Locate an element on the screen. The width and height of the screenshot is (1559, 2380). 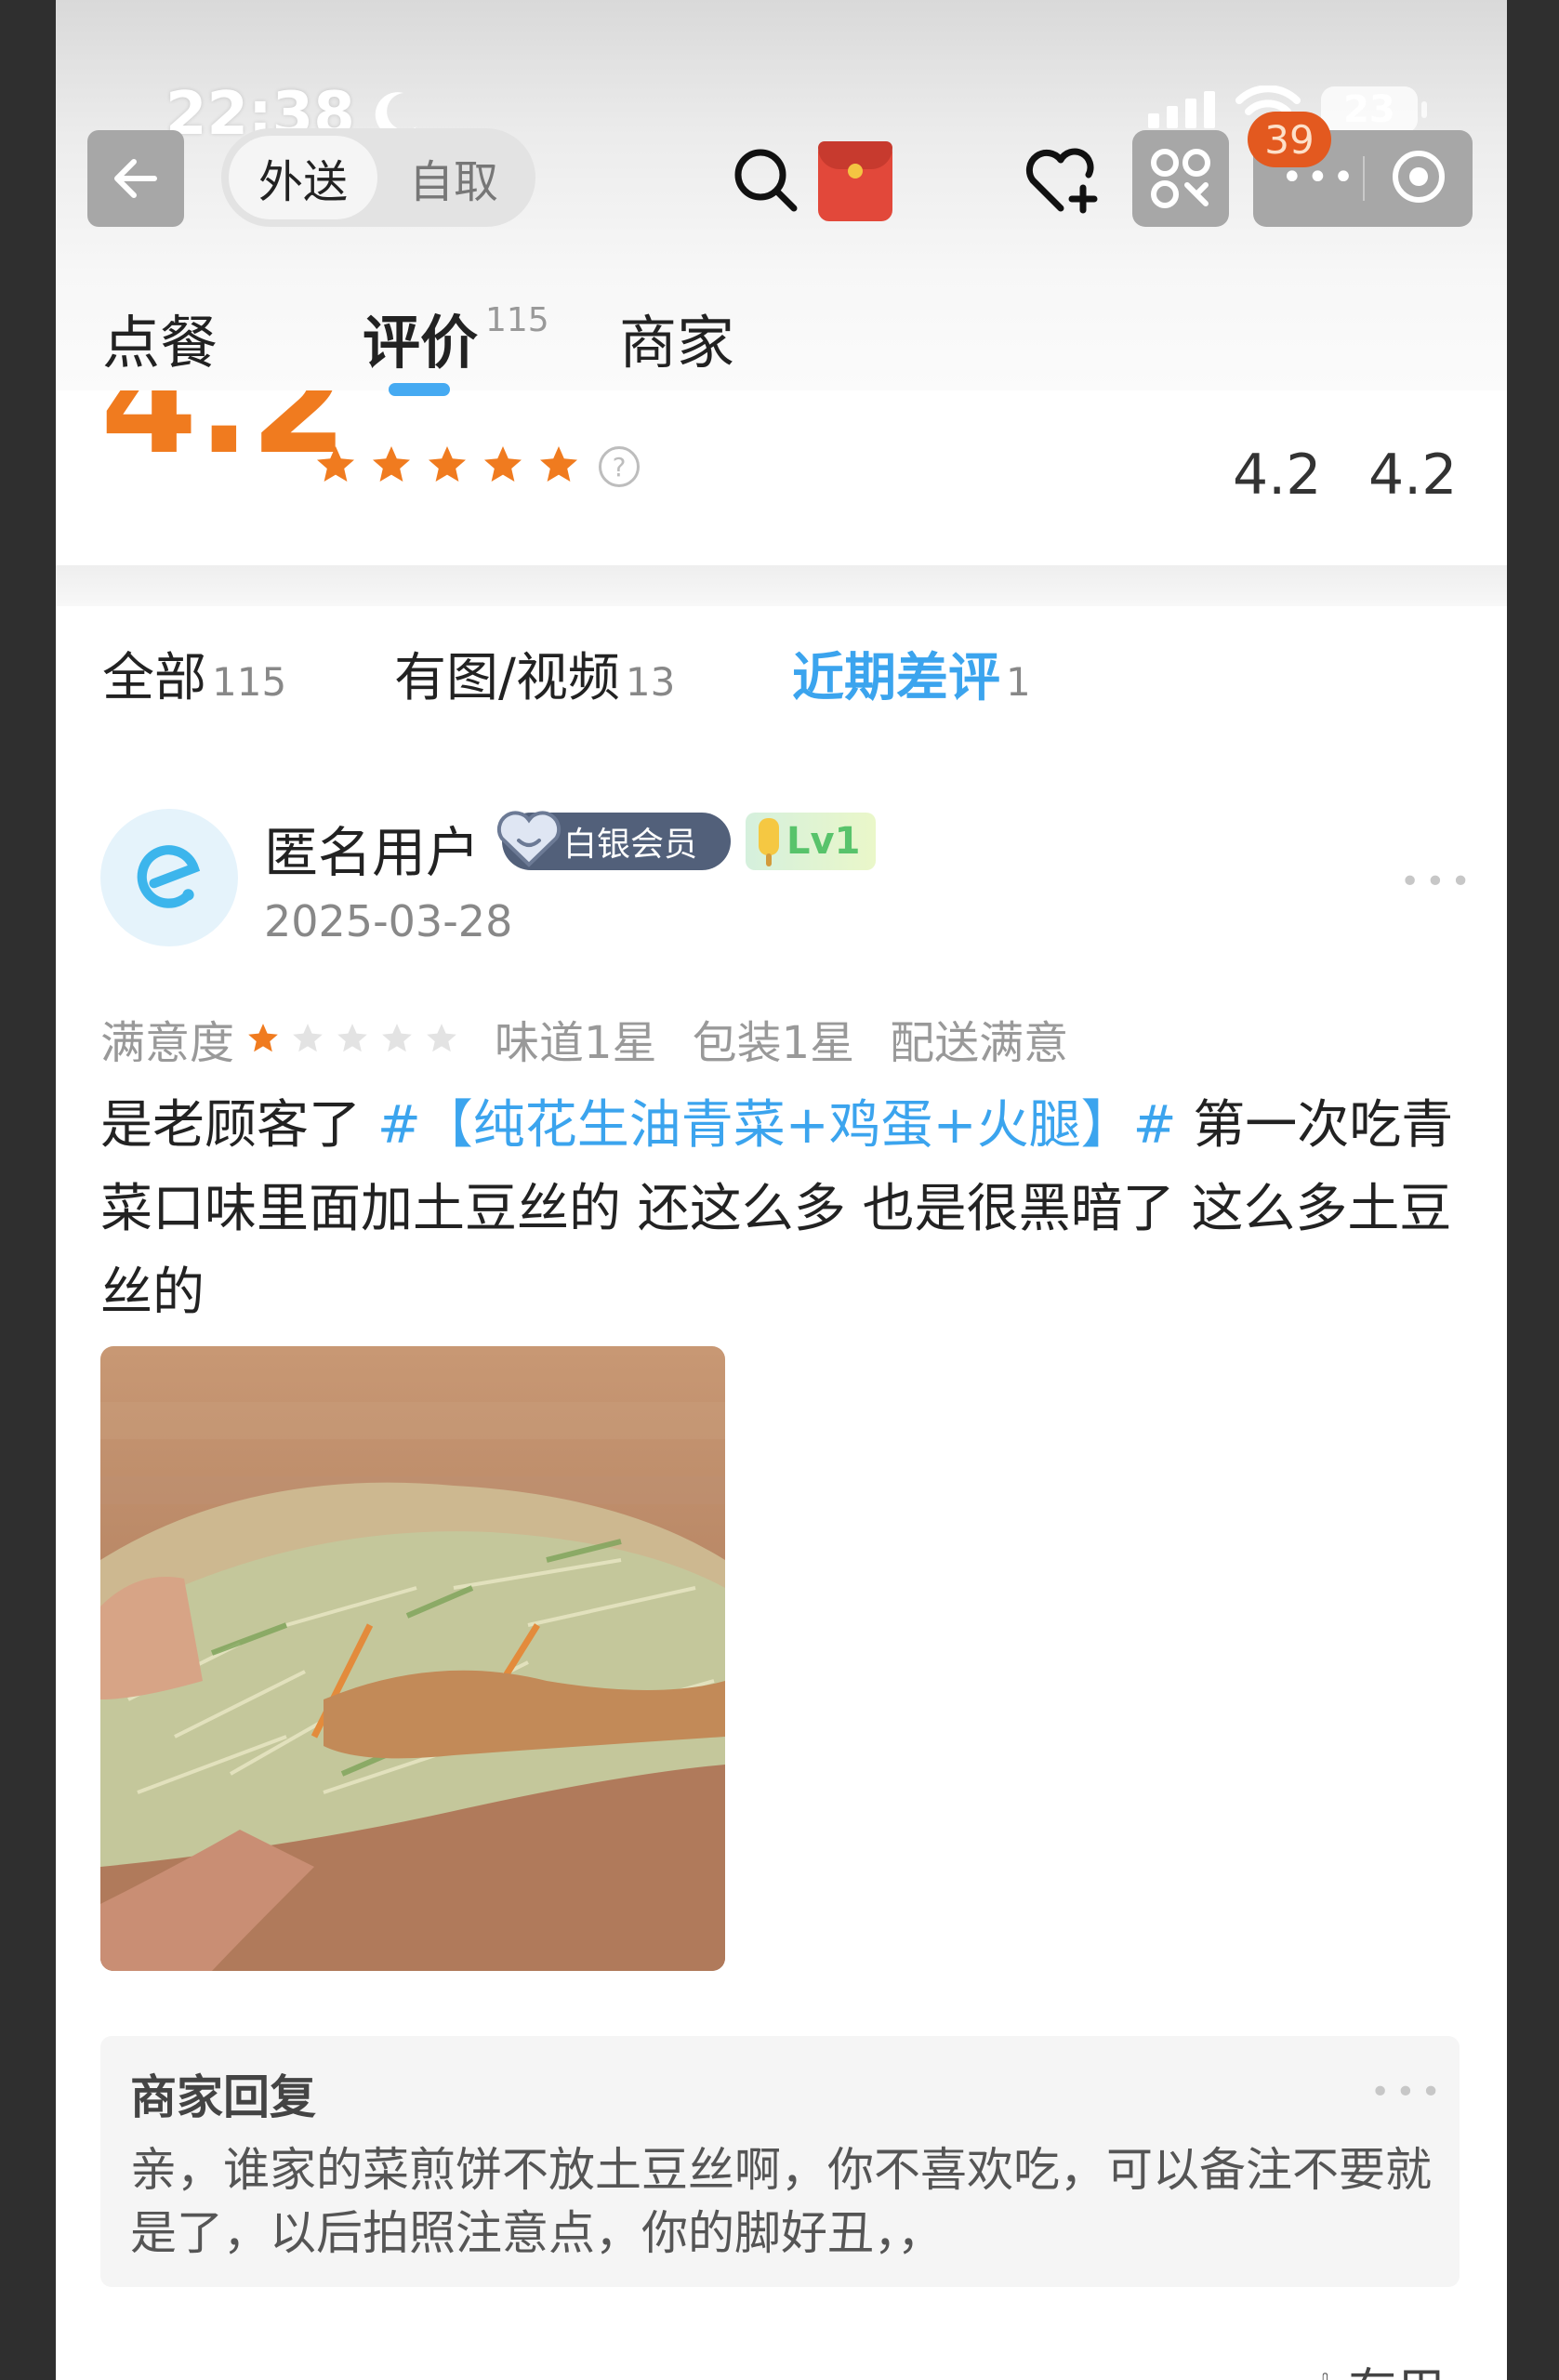
packaging-score: 包装1星 is located at coordinates (773, 1043).